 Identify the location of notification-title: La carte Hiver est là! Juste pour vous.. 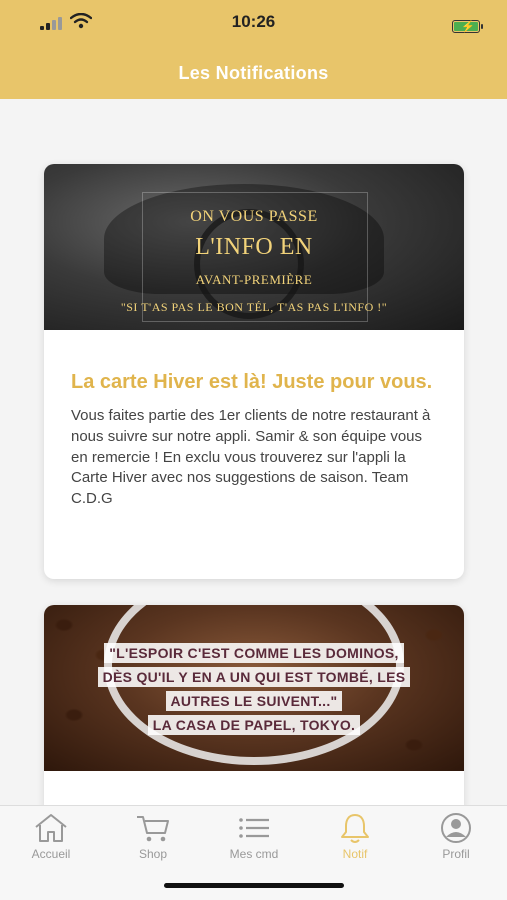
(252, 382).